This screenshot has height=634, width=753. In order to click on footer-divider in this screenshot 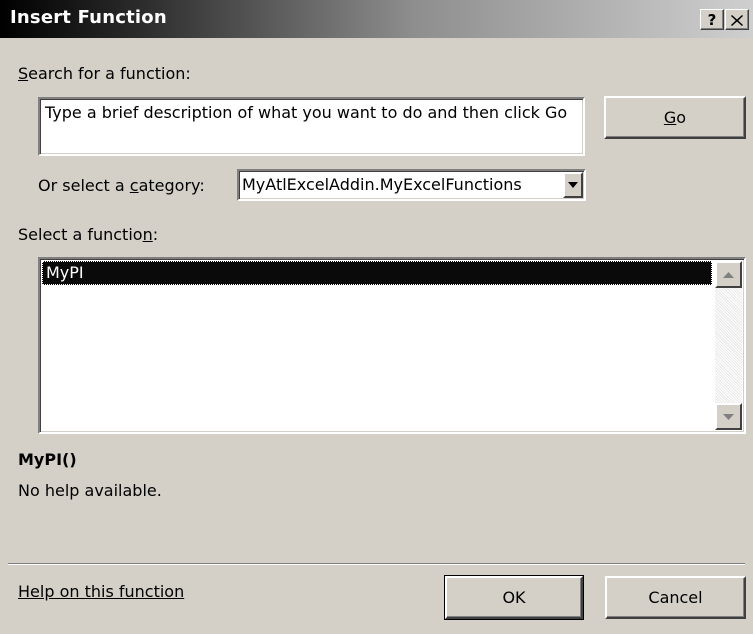, I will do `click(376, 564)`.